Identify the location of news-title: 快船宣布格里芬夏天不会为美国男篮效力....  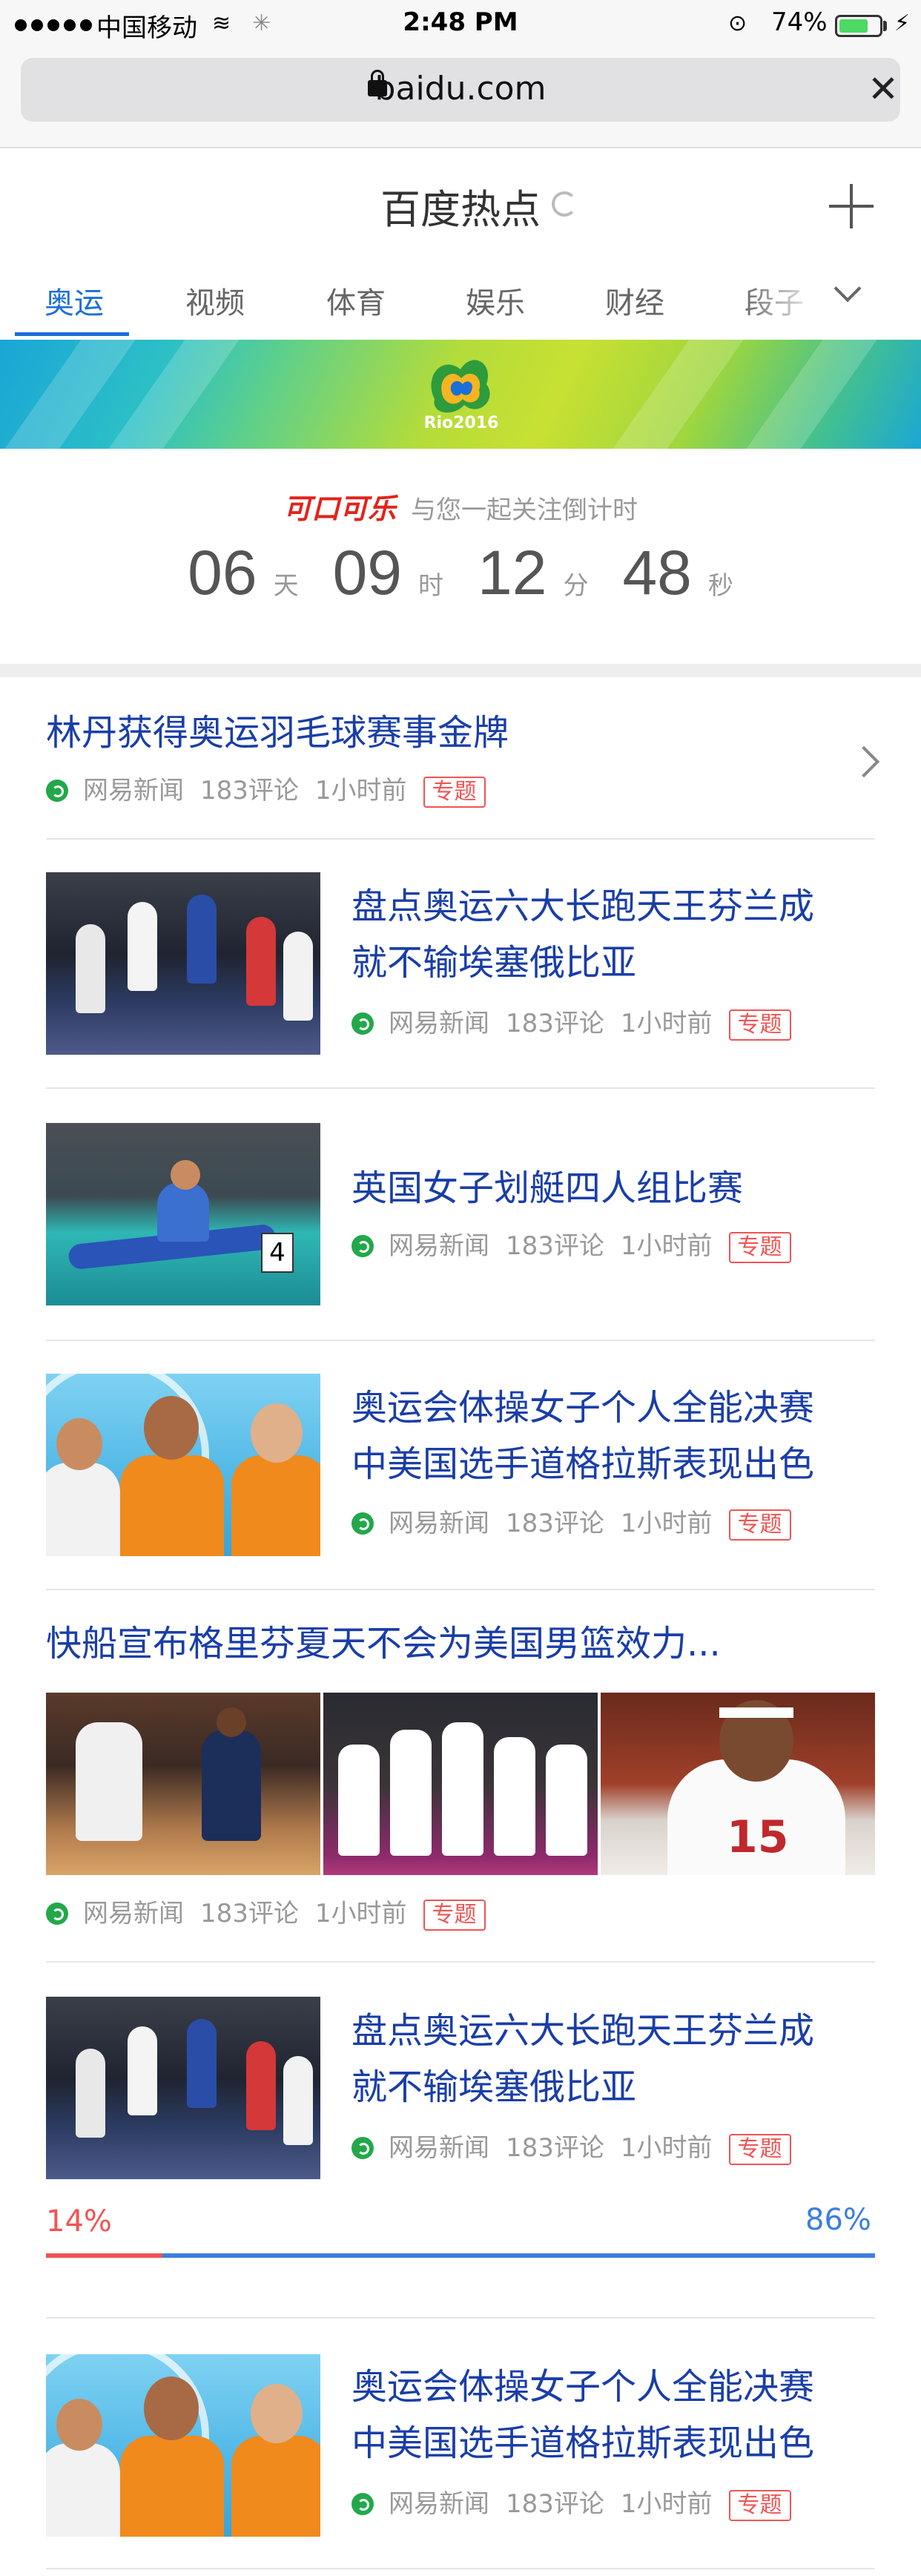
(383, 1644).